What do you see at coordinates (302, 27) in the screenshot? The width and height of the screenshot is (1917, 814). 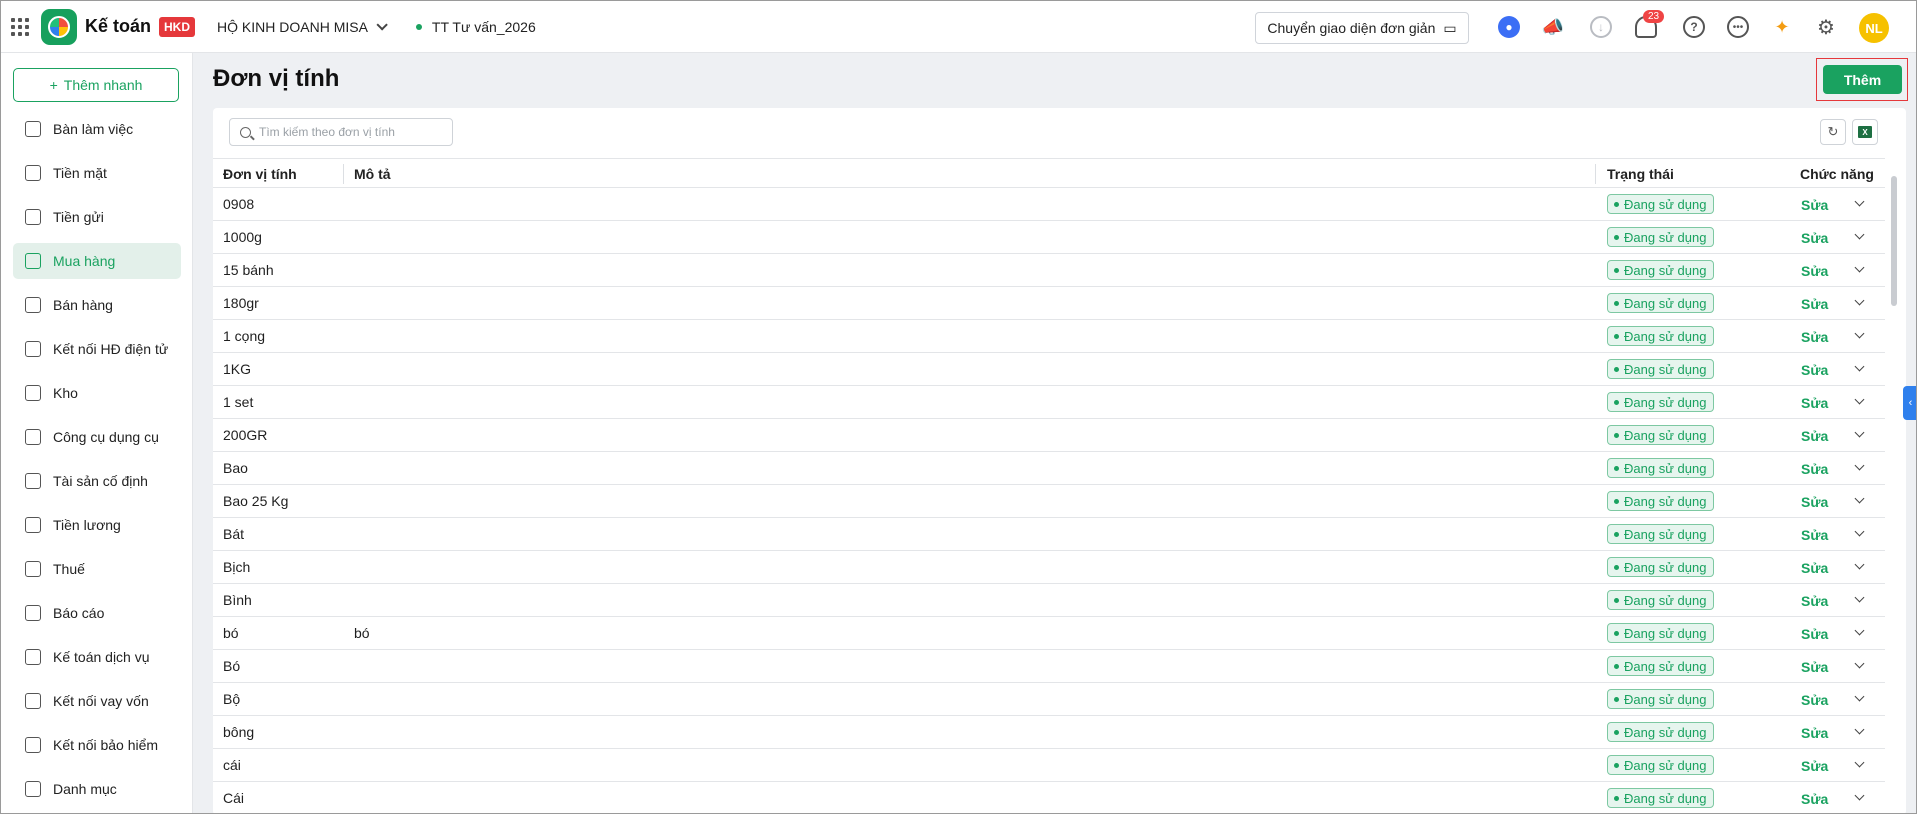 I see `company-selector: HỘ KINH DOANH MISA` at bounding box center [302, 27].